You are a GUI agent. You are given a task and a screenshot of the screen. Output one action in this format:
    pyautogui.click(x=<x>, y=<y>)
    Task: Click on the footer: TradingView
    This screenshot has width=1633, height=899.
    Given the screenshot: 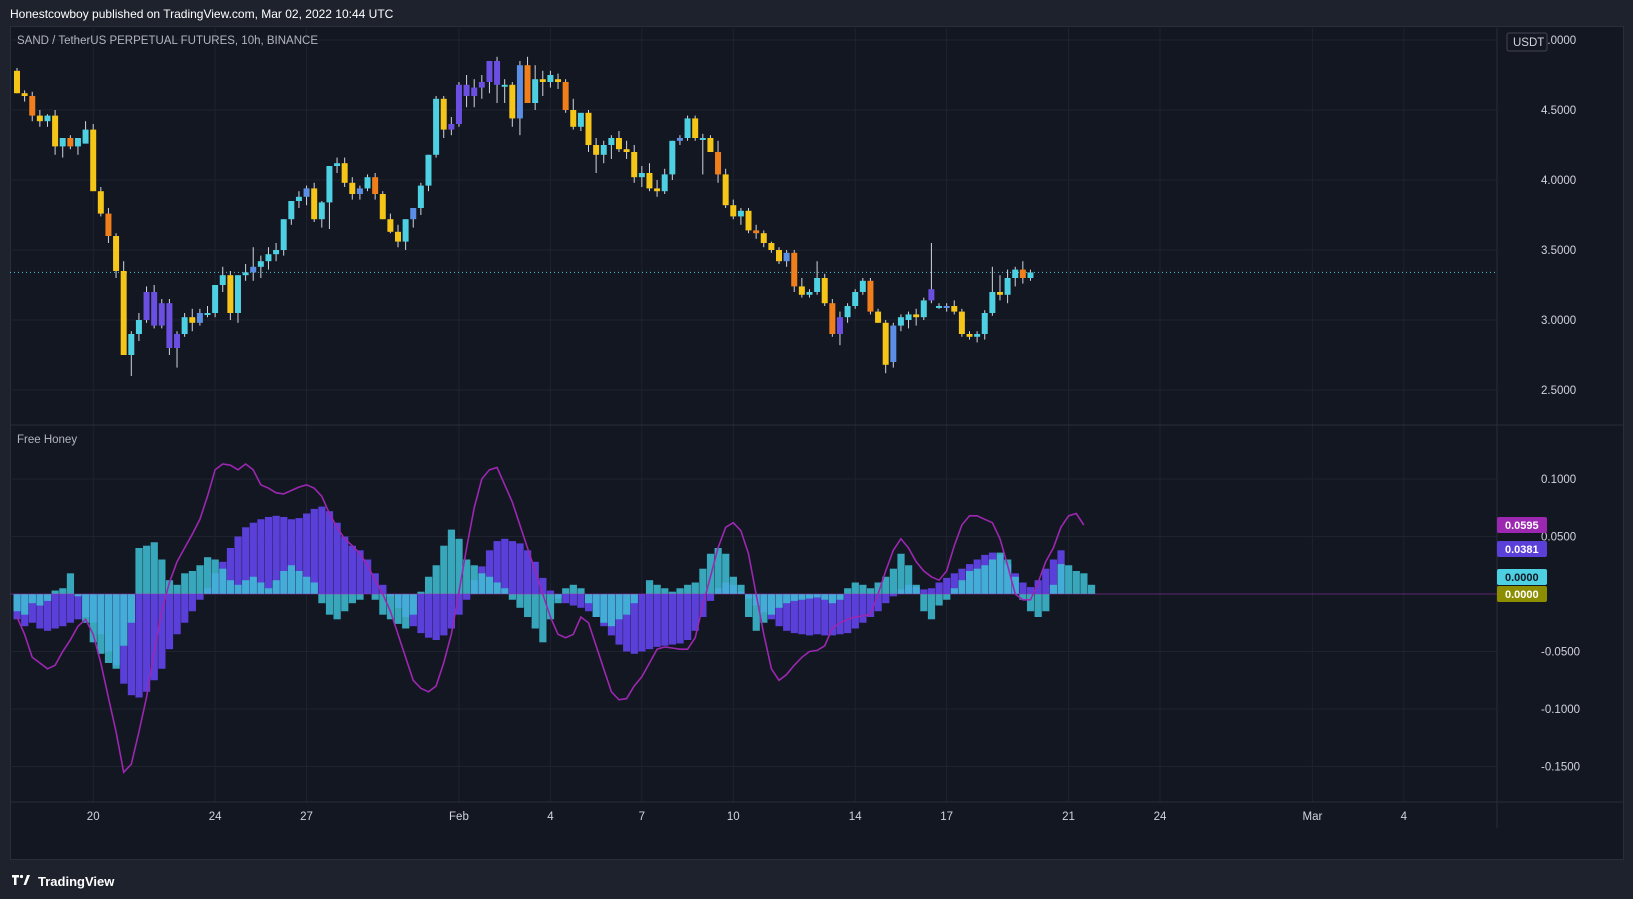 What is the action you would take?
    pyautogui.click(x=62, y=881)
    